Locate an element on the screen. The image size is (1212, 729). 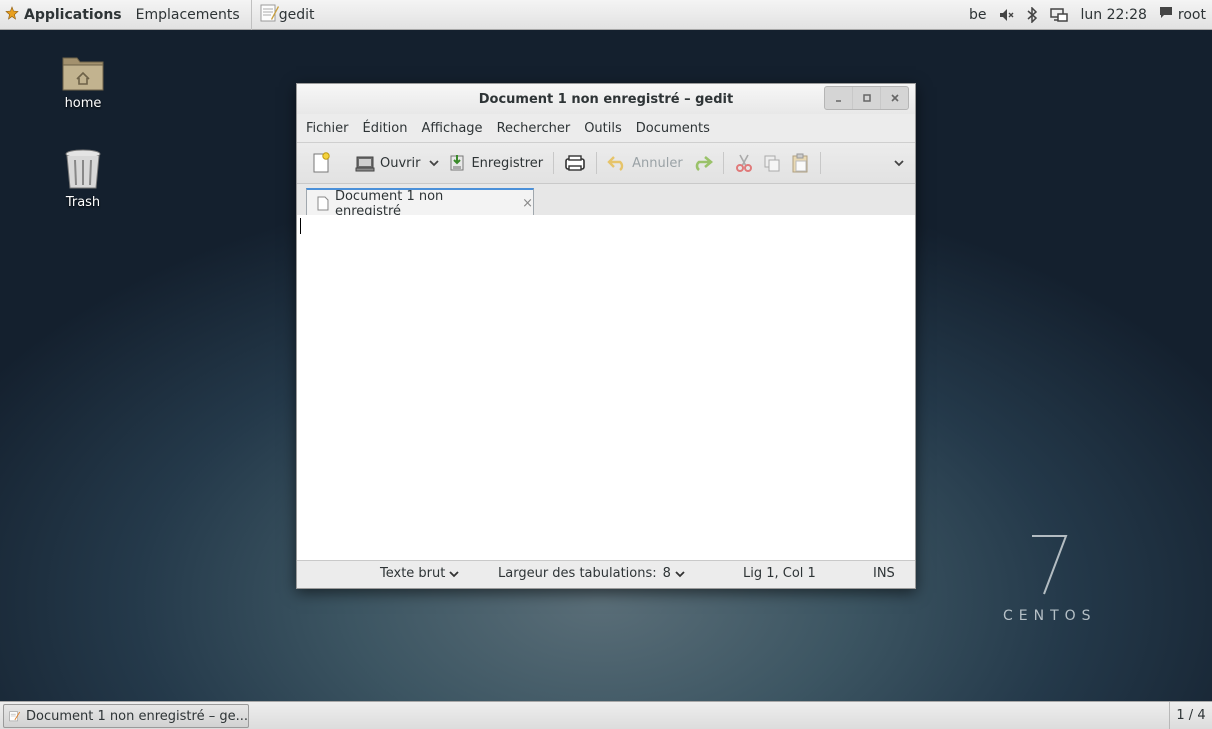
open-recent-dropdown is located at coordinates (434, 163).